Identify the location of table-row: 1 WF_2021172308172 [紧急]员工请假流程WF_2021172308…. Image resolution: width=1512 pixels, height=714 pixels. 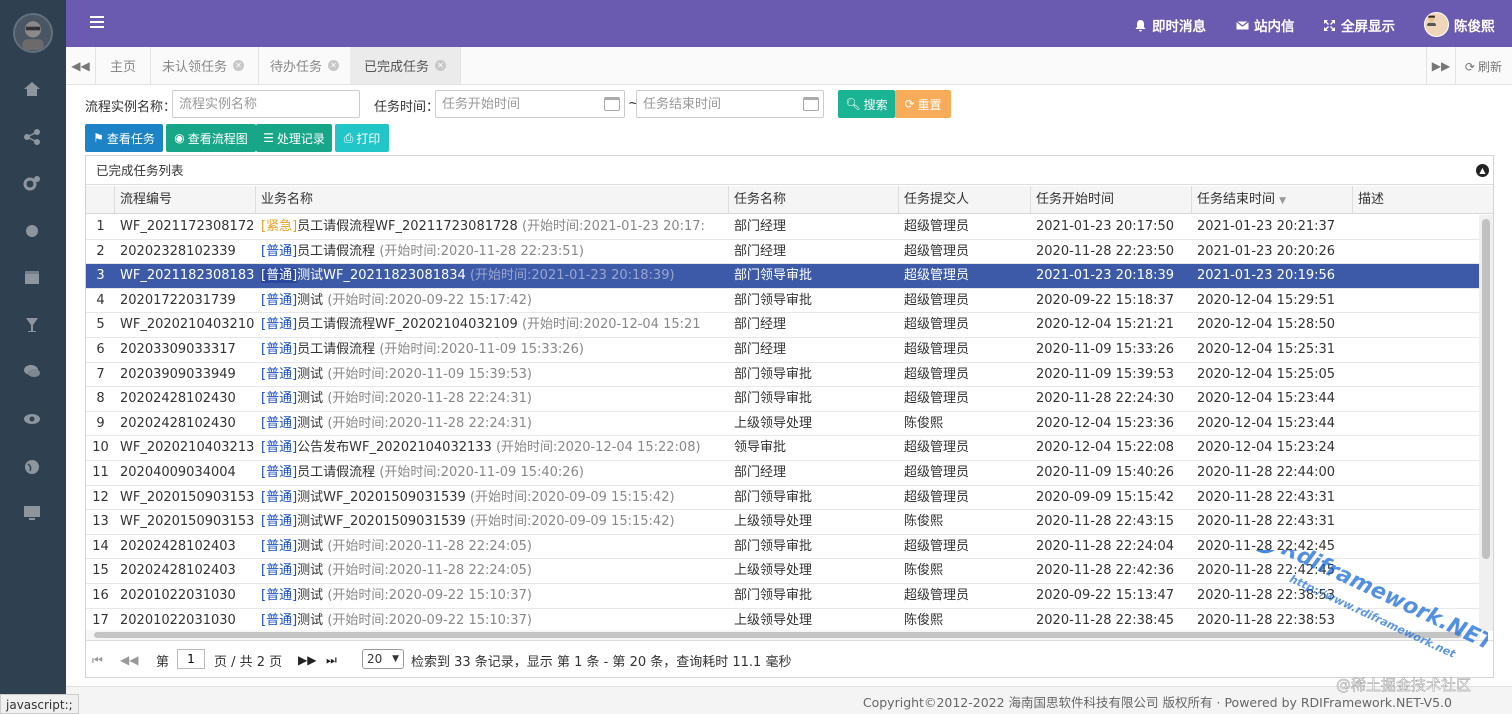
(783, 227).